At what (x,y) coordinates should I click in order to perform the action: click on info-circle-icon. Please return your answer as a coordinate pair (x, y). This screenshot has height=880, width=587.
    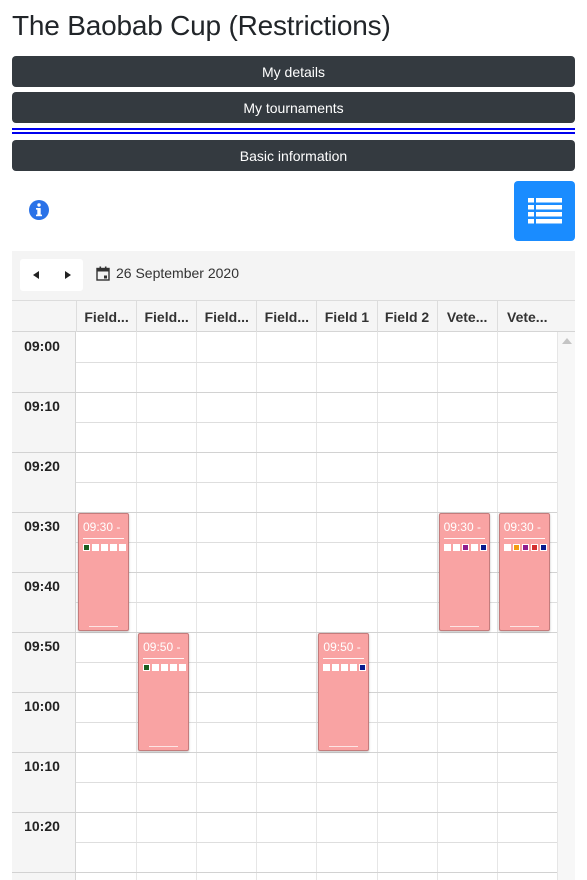
    Looking at the image, I should click on (39, 210).